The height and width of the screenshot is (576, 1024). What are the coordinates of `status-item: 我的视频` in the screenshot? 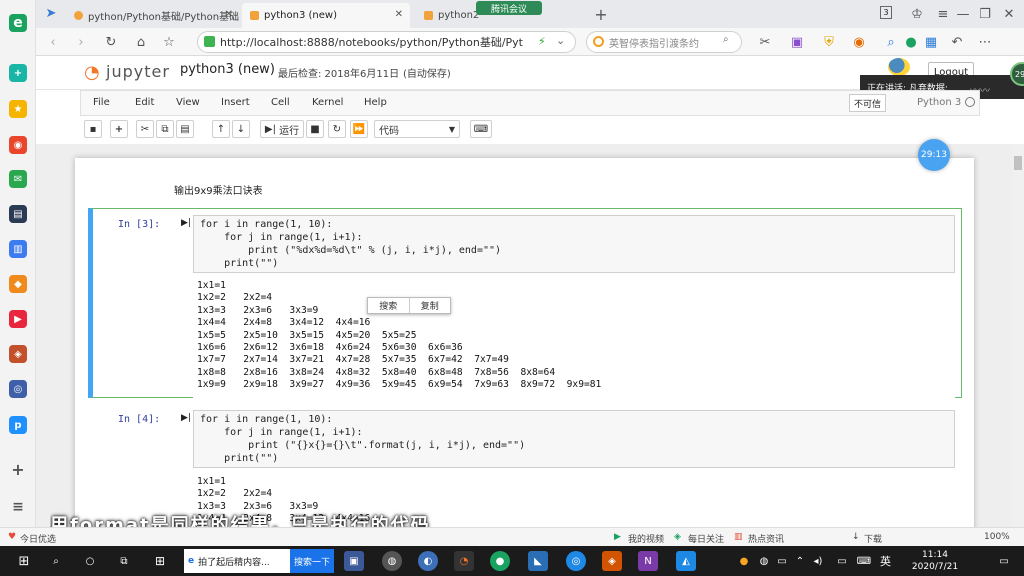 It's located at (646, 538).